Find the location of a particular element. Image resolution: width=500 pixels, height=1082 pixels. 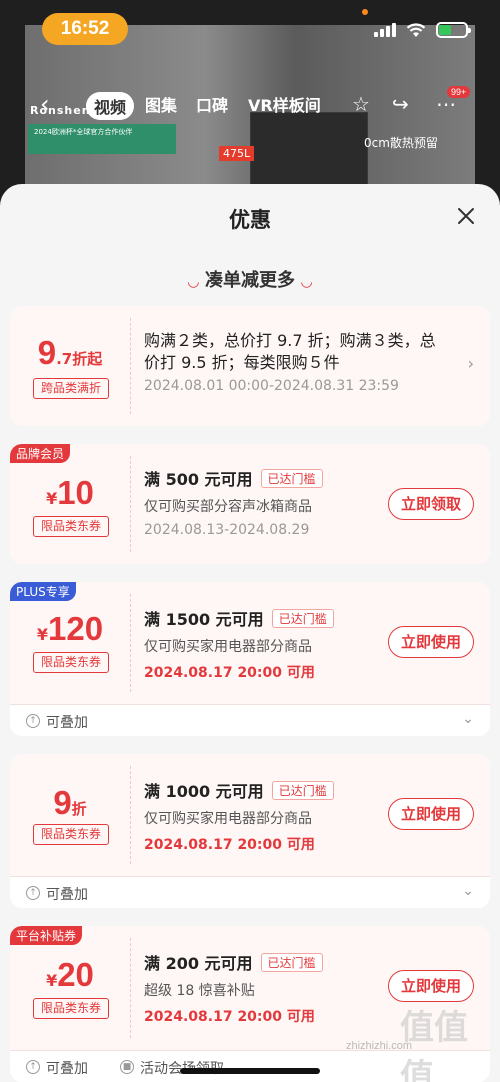

section-title-text: 凑单减更多 is located at coordinates (250, 280).